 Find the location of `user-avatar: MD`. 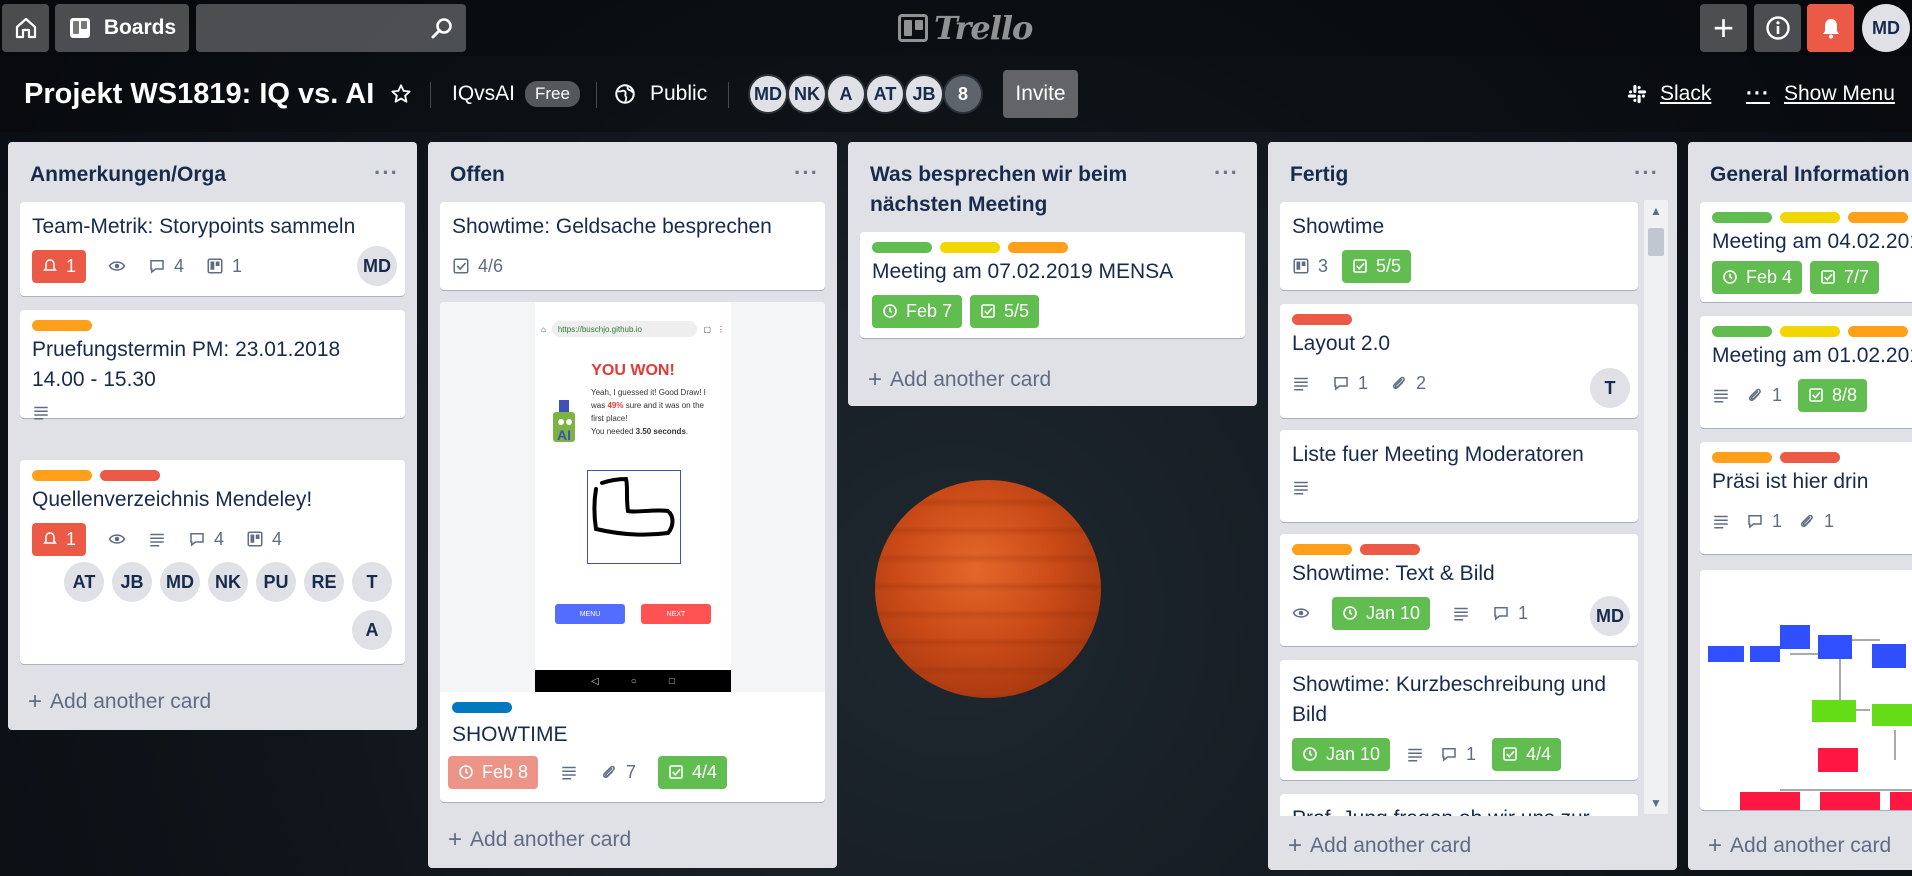

user-avatar: MD is located at coordinates (1886, 28).